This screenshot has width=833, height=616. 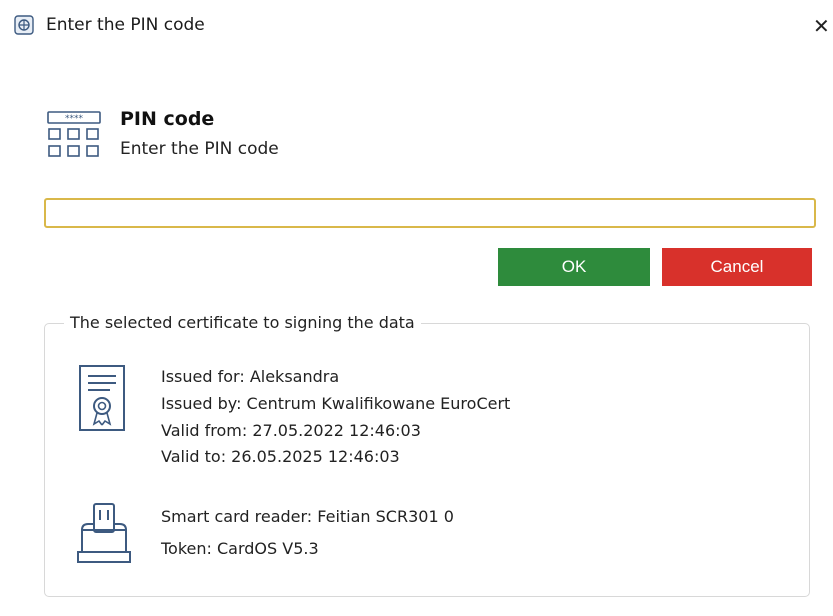 What do you see at coordinates (430, 213) in the screenshot?
I see `pin-input` at bounding box center [430, 213].